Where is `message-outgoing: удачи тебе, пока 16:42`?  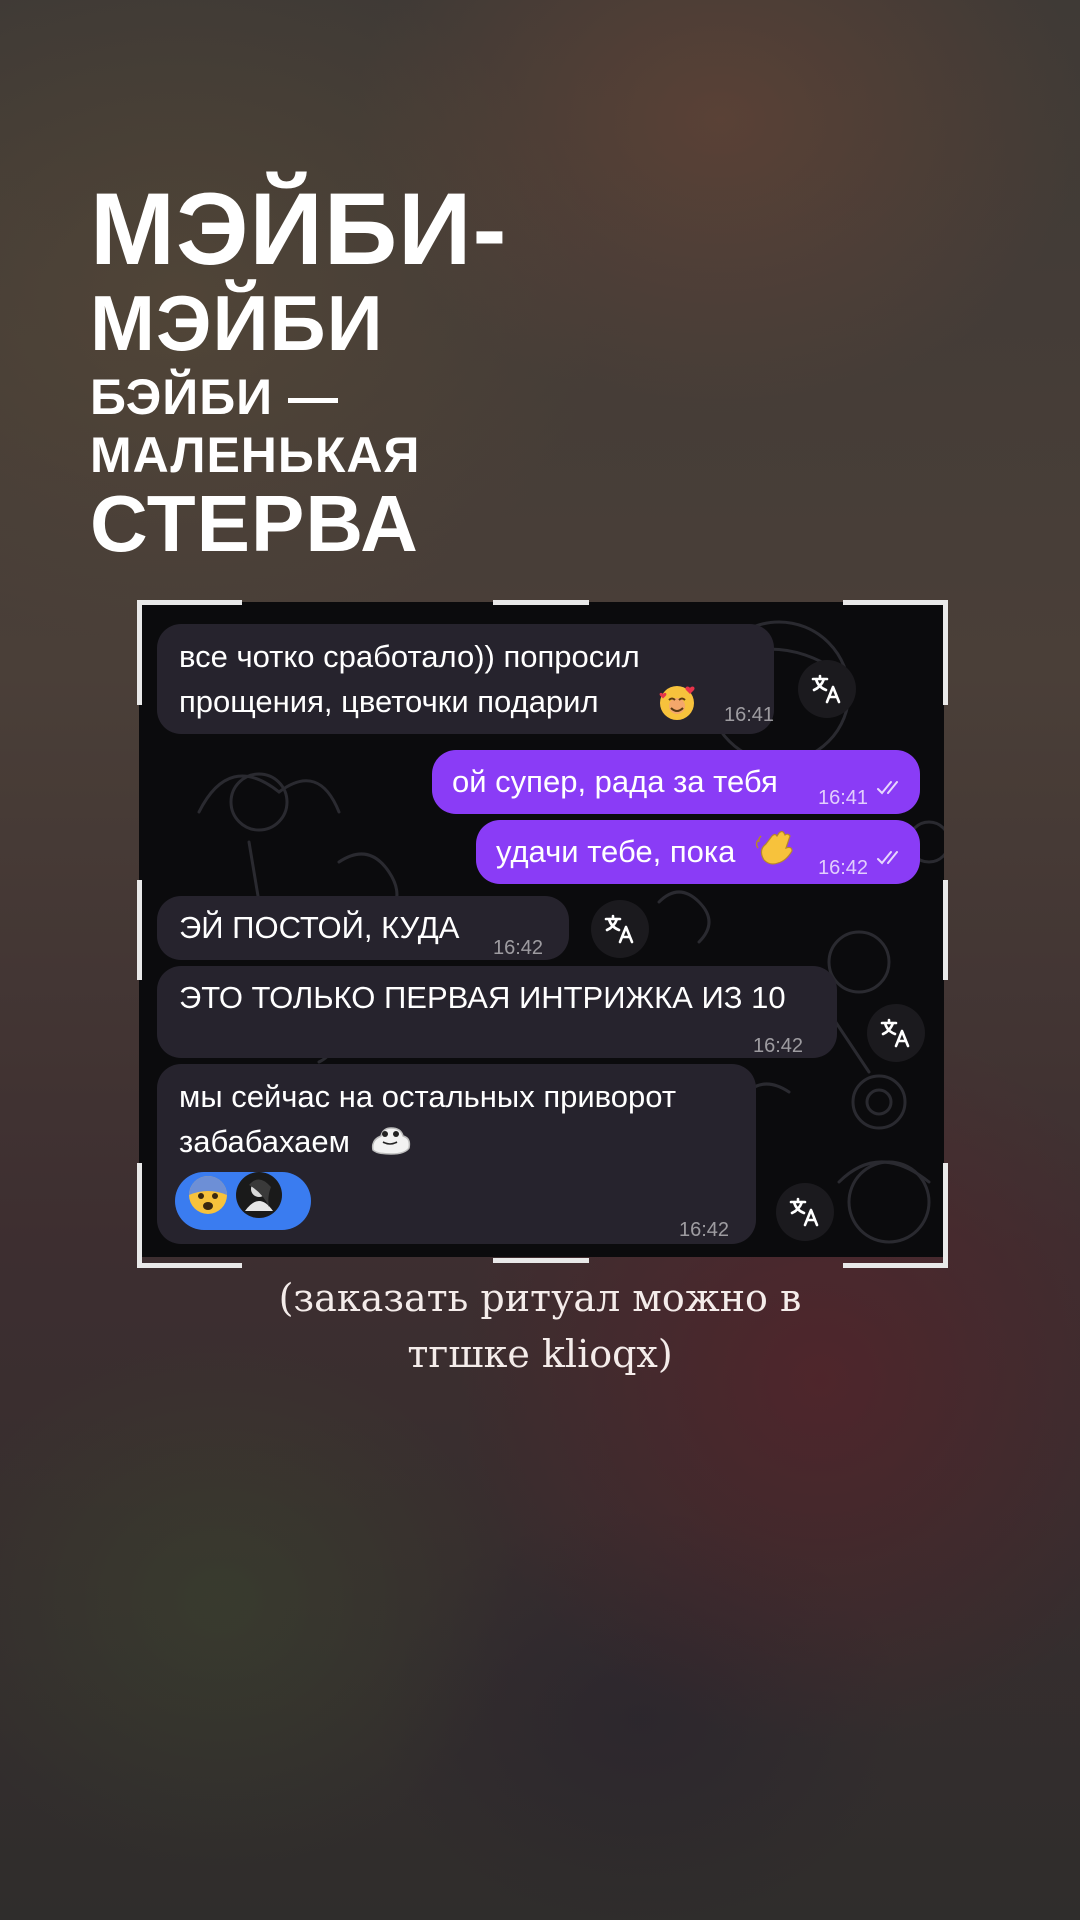
message-outgoing: удачи тебе, пока 16:42 is located at coordinates (698, 852).